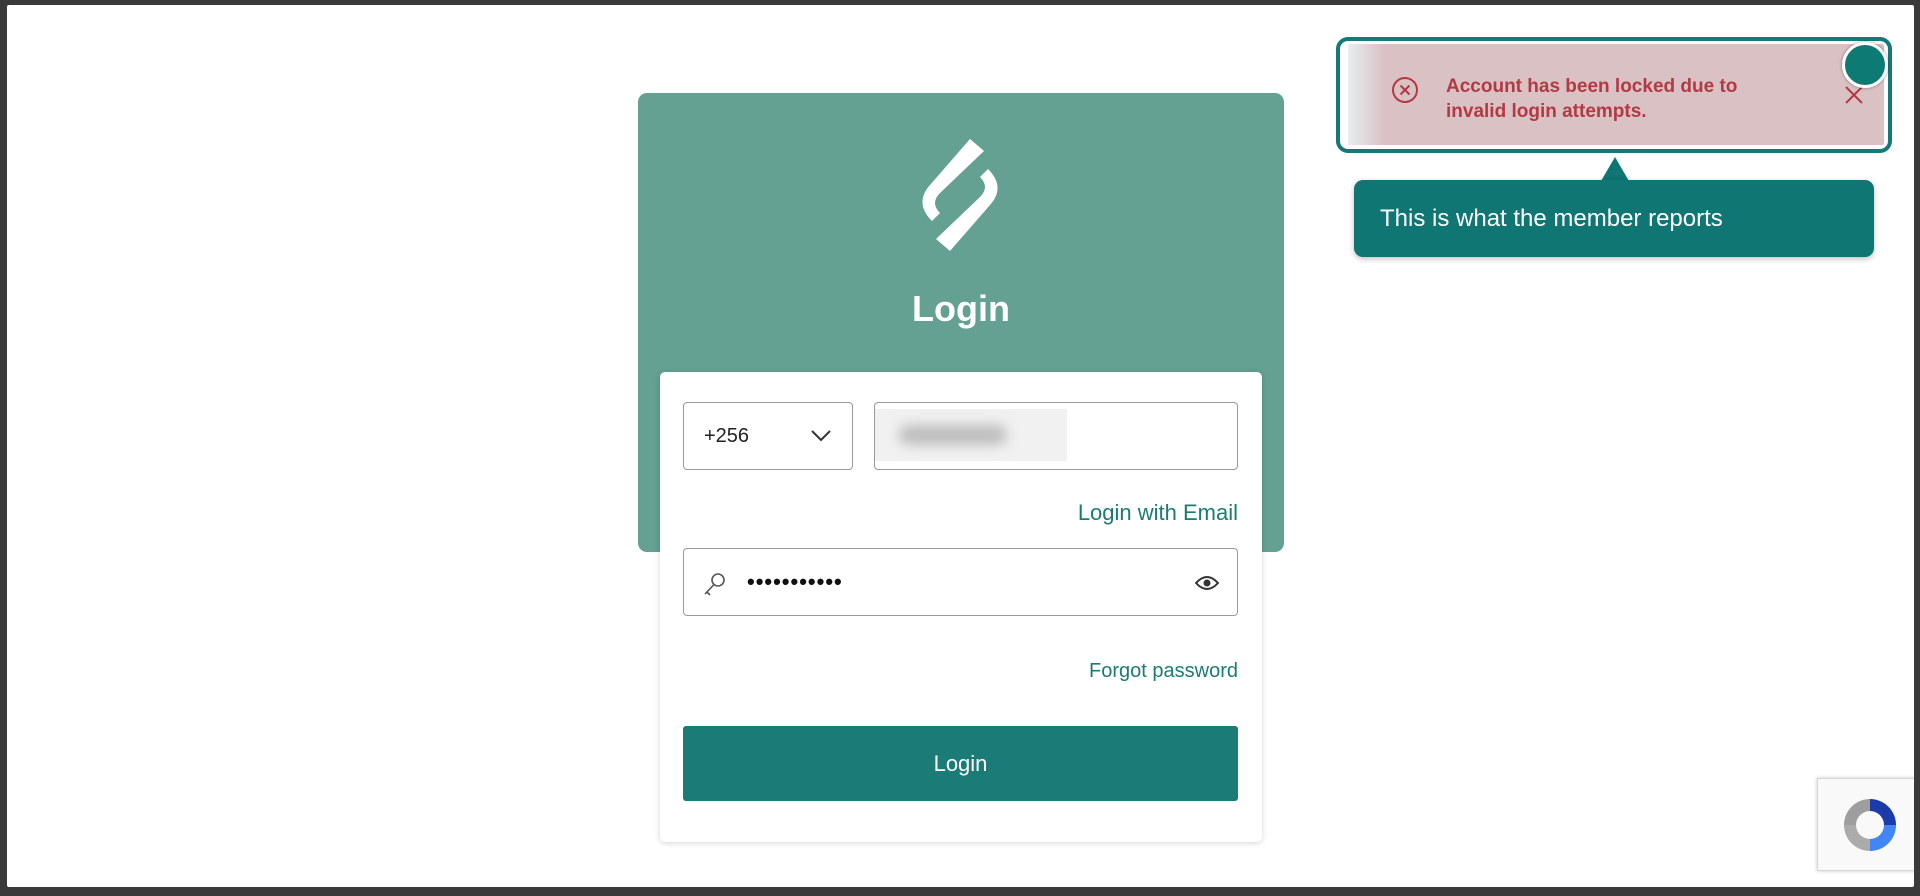 Image resolution: width=1920 pixels, height=896 pixels. I want to click on eye-icon, so click(1207, 583).